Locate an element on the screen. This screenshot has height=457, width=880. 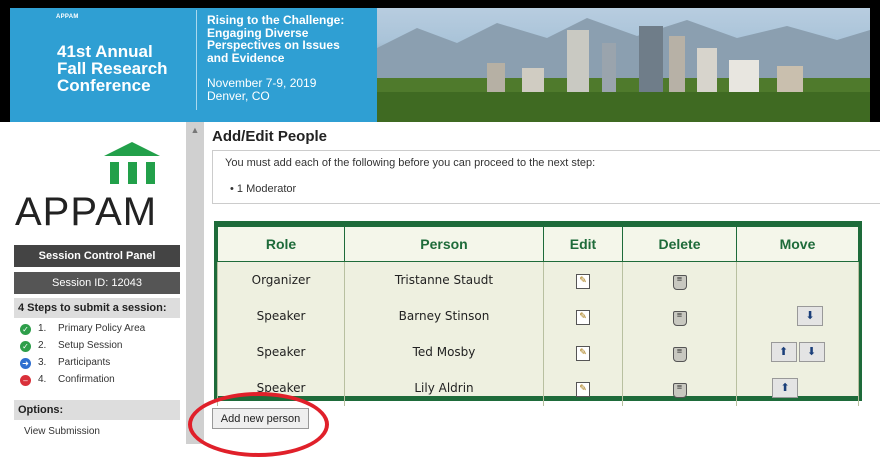
column-header-edit: Edit is located at coordinates (583, 244).